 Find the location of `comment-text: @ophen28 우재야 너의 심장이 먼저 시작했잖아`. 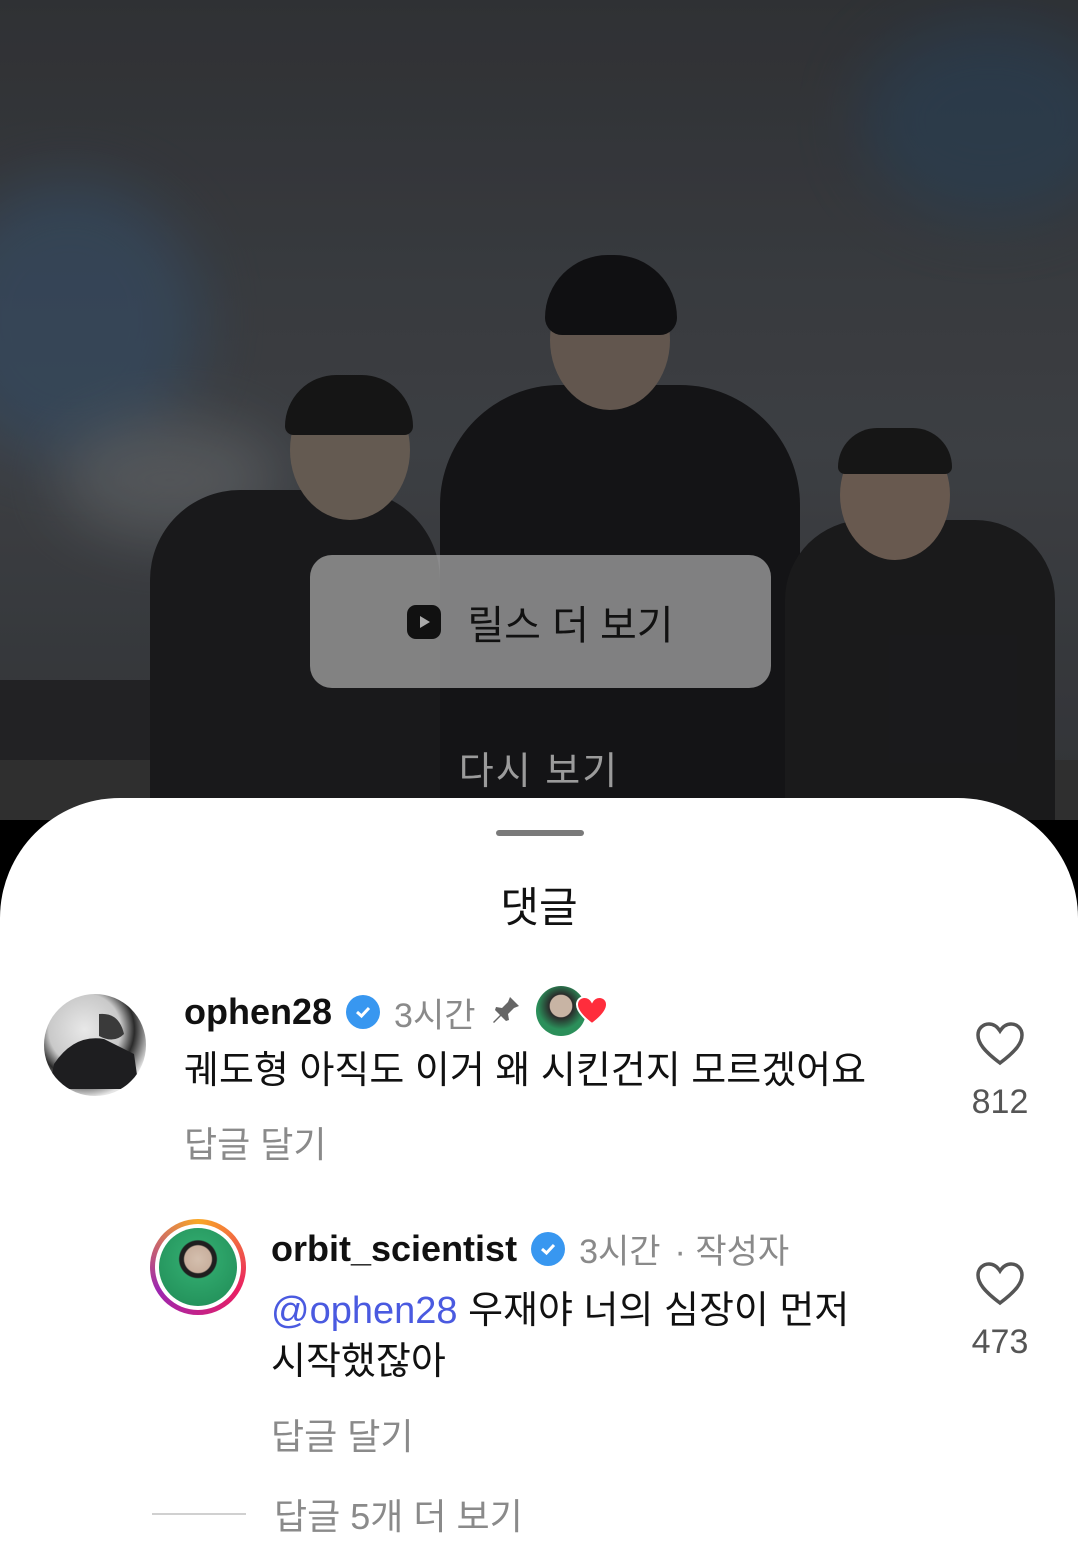

comment-text: @ophen28 우재야 너의 심장이 먼저 시작했잖아 is located at coordinates (601, 1337).